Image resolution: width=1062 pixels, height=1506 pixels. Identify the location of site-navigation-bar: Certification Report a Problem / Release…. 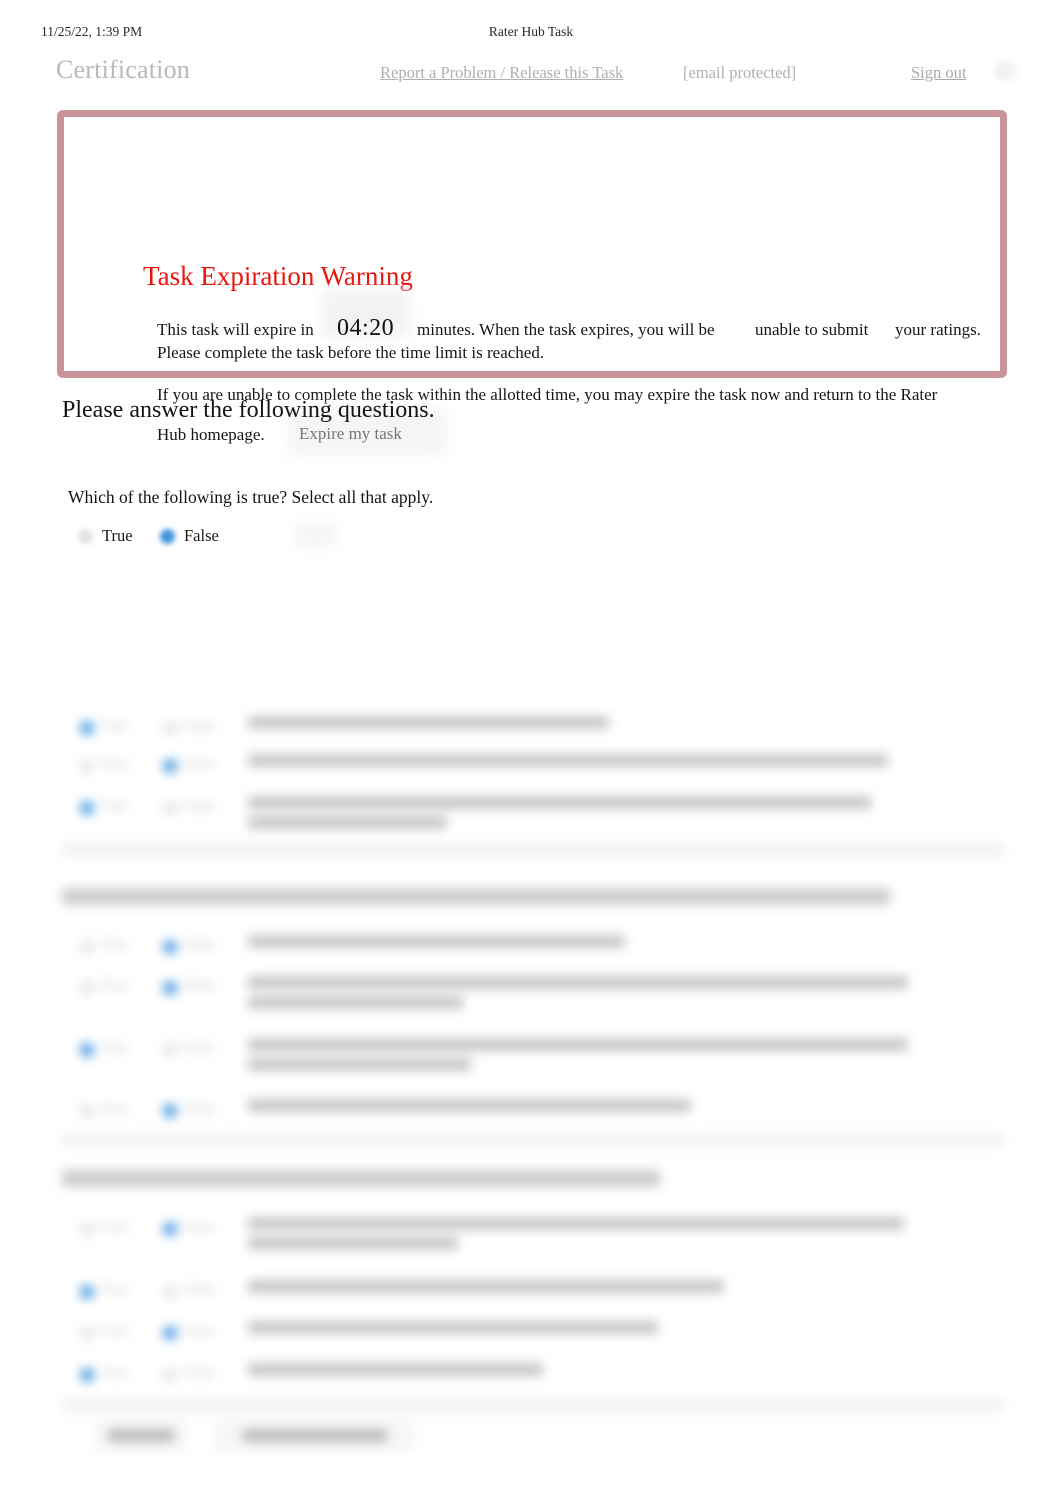
(531, 78).